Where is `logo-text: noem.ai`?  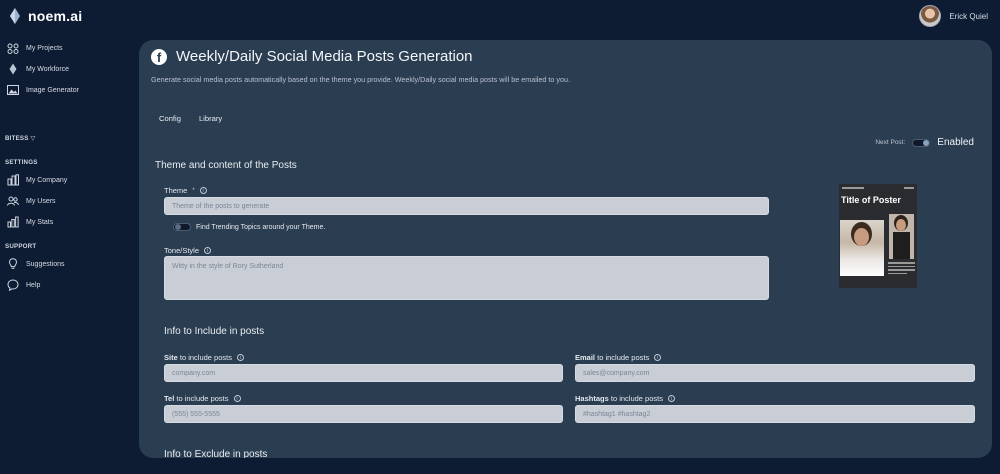
logo-text: noem.ai is located at coordinates (55, 16).